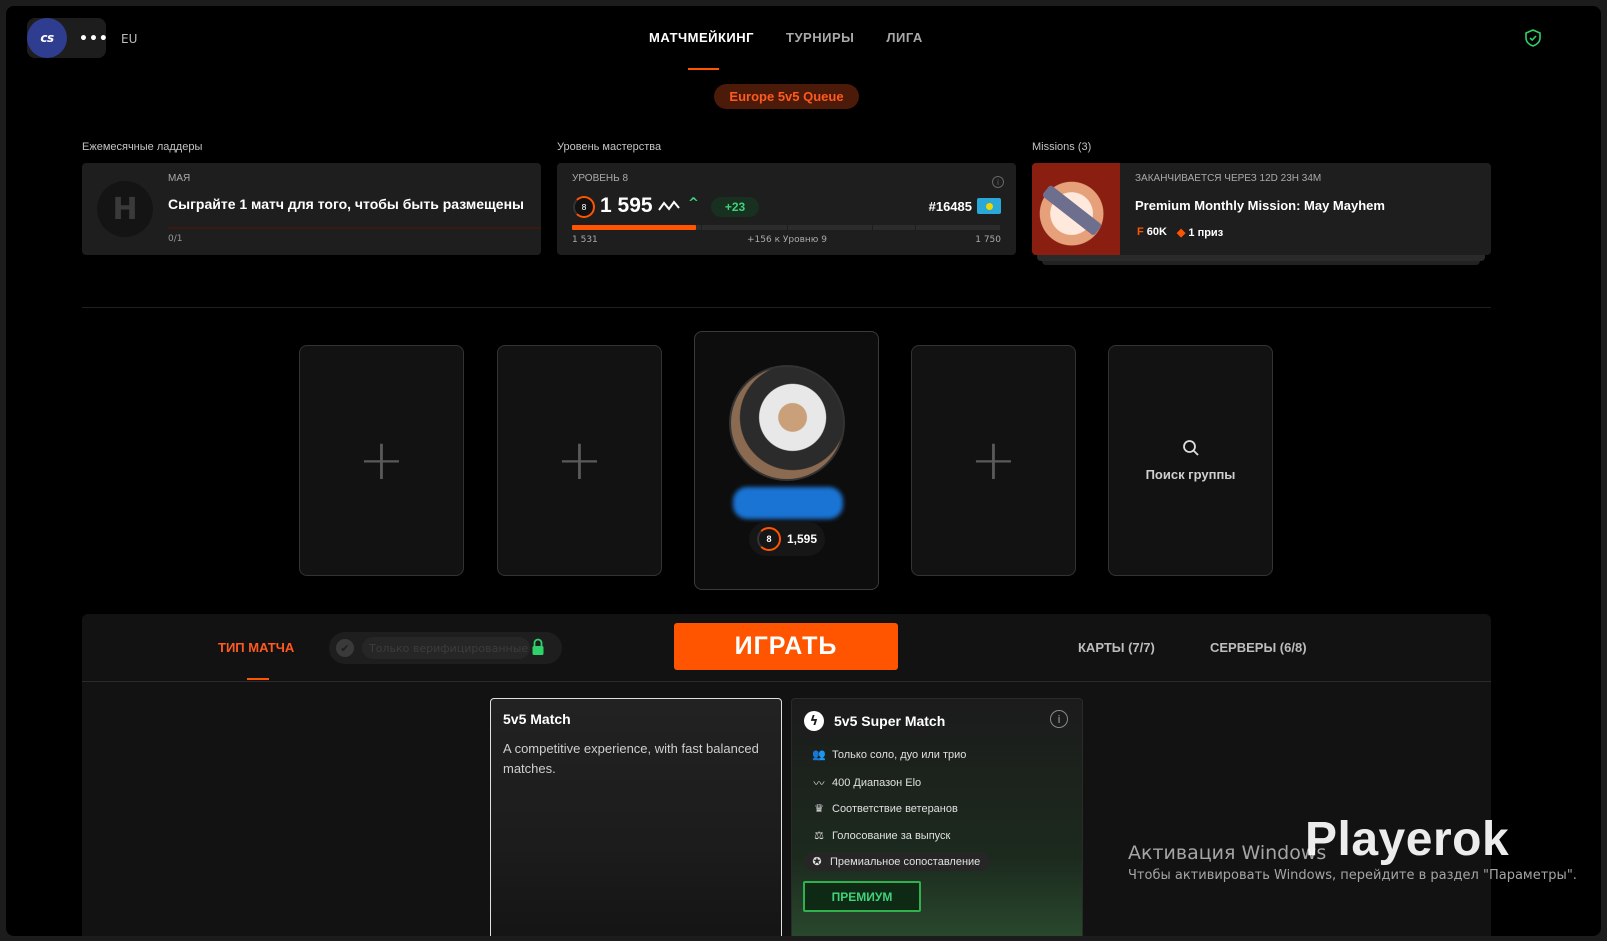 The width and height of the screenshot is (1607, 941). I want to click on my-elo-value: 1,595, so click(802, 539).